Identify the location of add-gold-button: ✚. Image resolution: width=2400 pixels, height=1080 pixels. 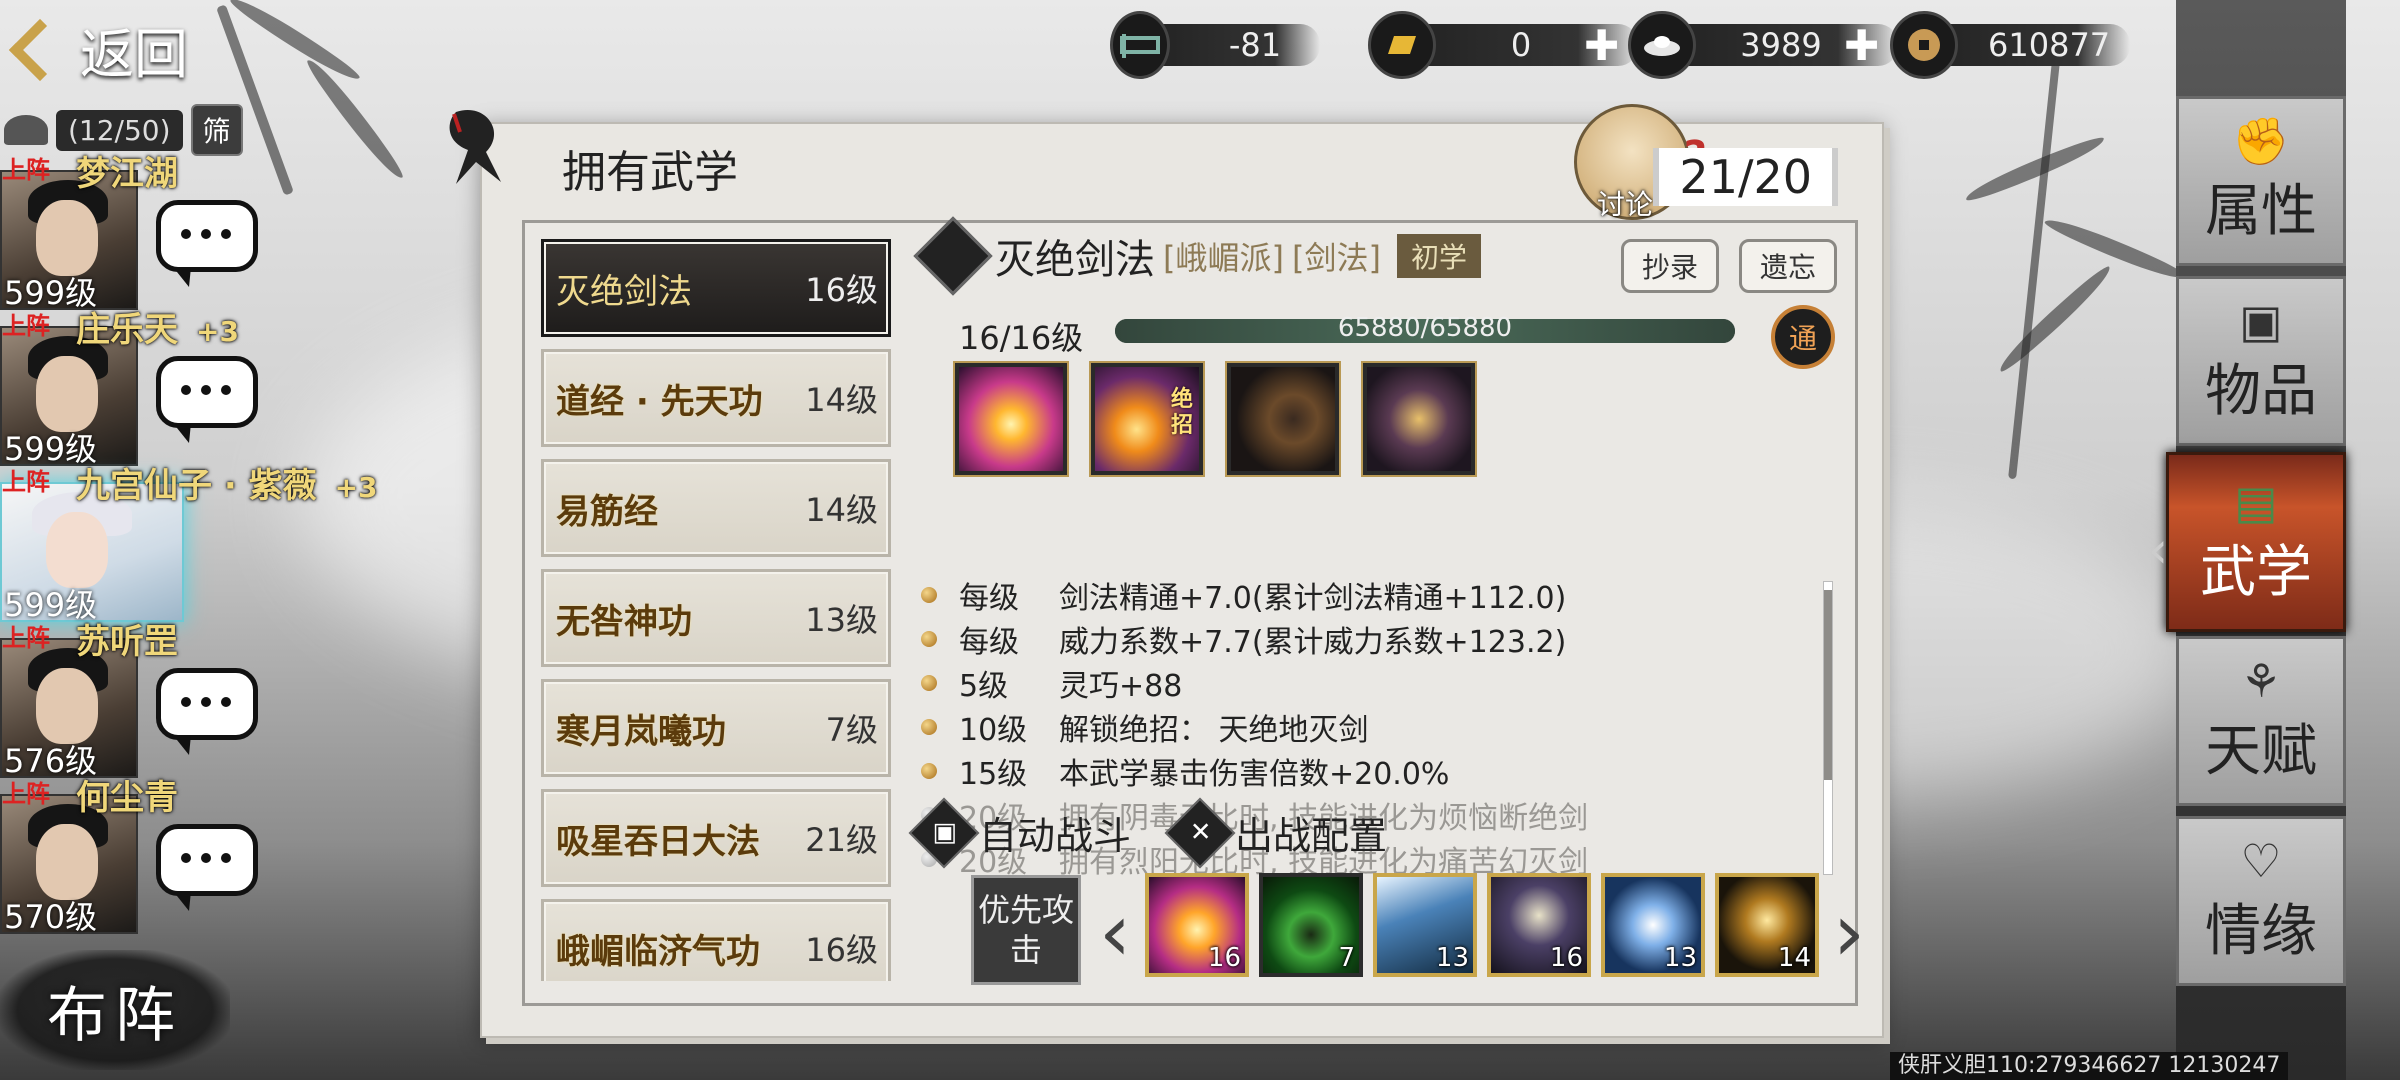
(1601, 45).